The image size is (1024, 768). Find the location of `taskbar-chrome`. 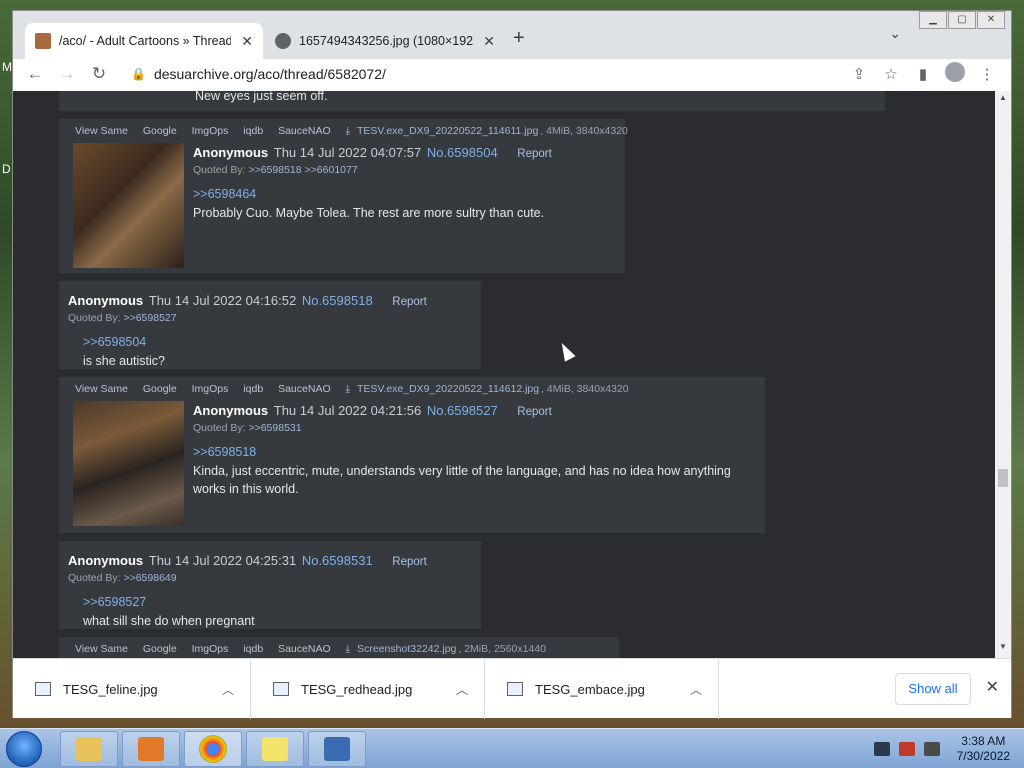

taskbar-chrome is located at coordinates (213, 749).